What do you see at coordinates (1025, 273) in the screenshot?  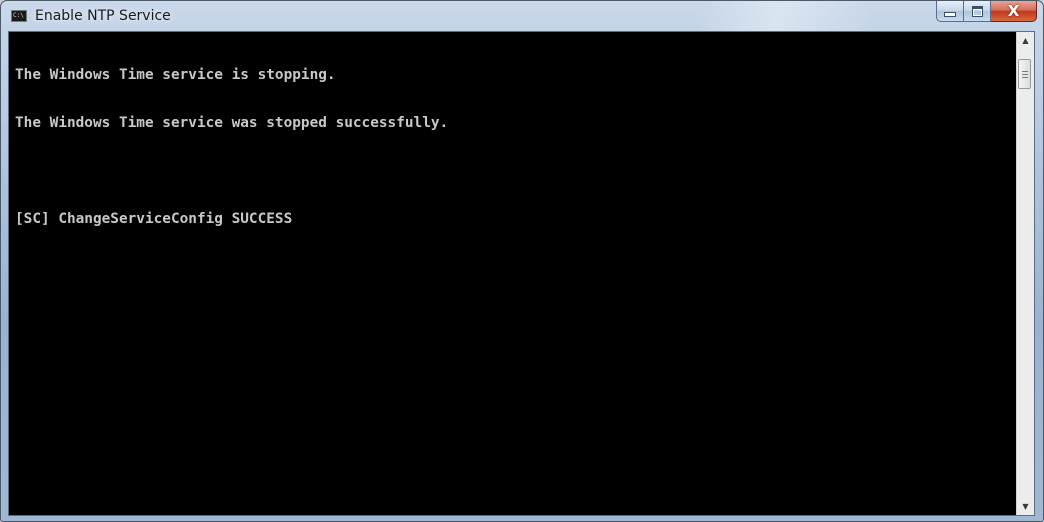 I see `vertical-scrollbar: ▲ ▼` at bounding box center [1025, 273].